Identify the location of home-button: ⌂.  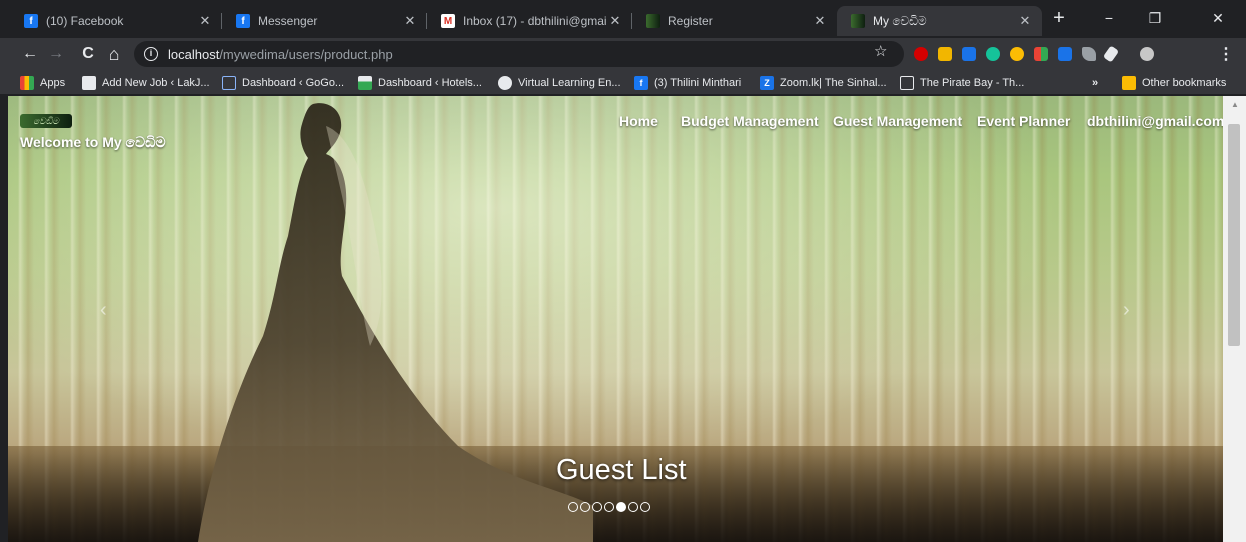
(114, 54).